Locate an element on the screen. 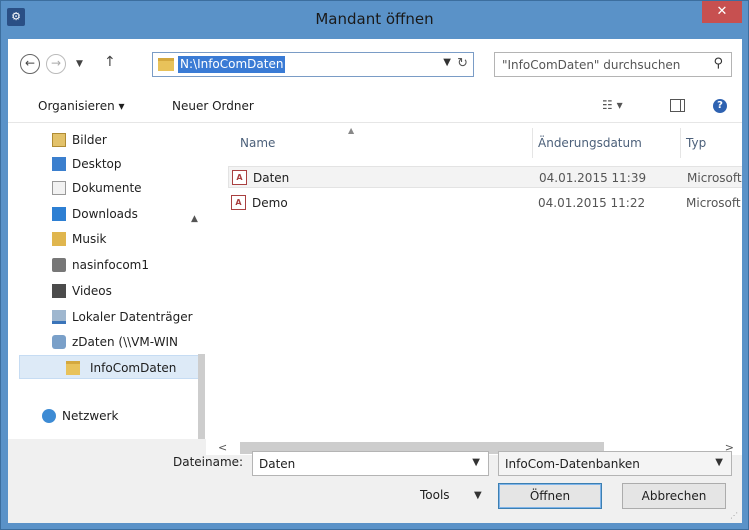 This screenshot has width=749, height=530. up-icon: ↑ is located at coordinates (110, 62).